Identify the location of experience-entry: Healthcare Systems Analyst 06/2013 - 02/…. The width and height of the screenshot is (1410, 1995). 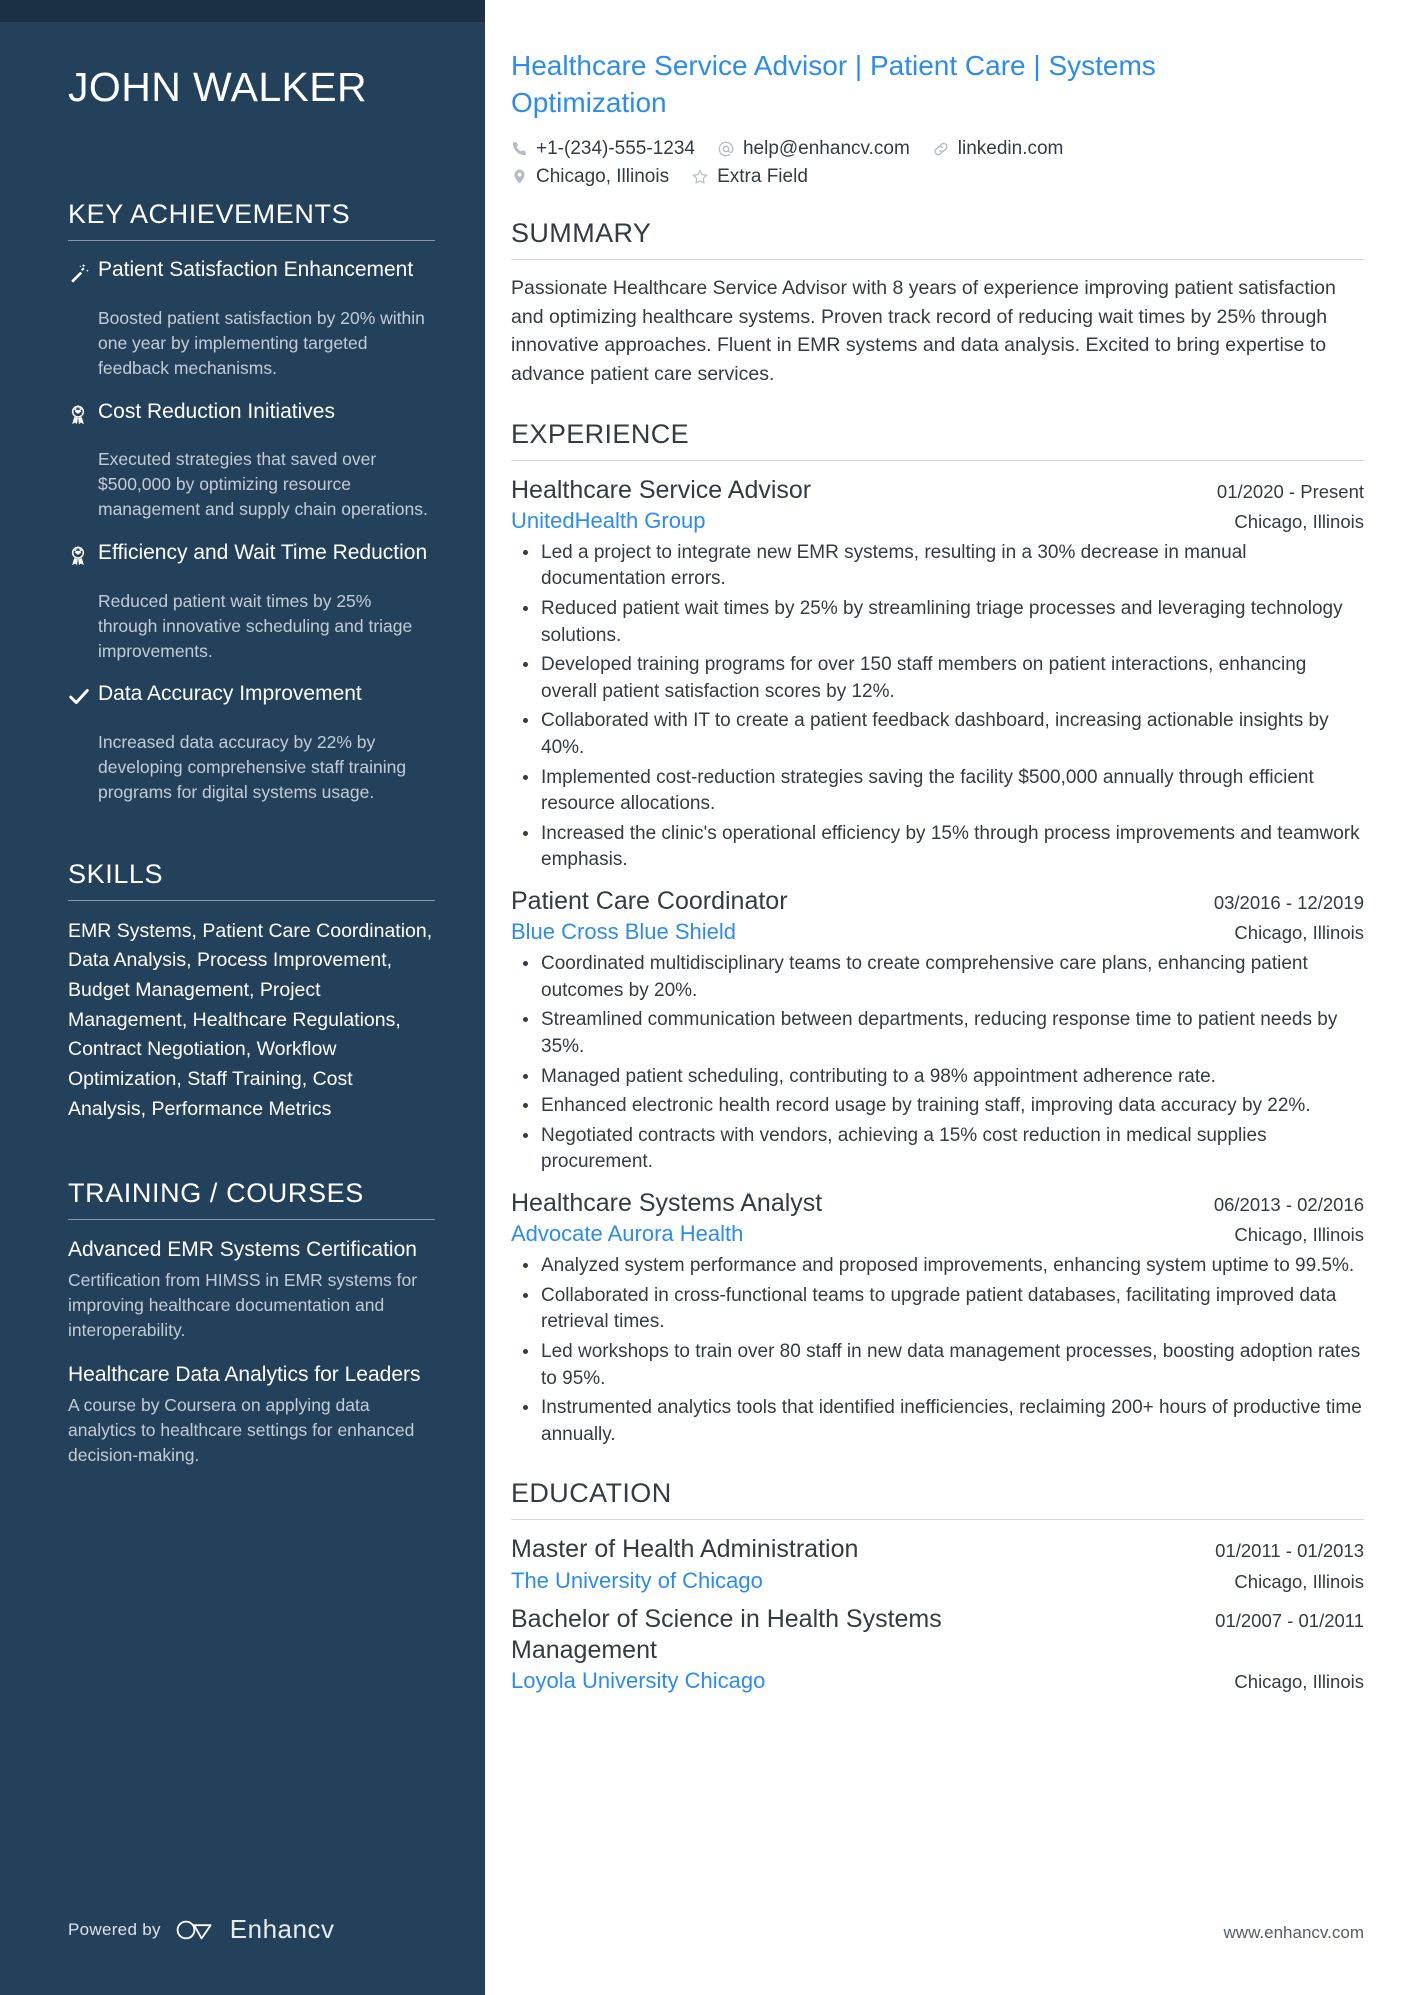
(937, 1318).